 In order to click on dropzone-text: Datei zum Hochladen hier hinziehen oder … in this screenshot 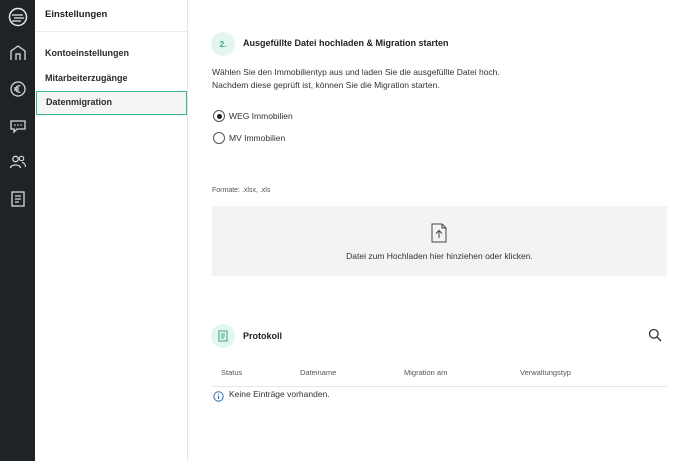, I will do `click(439, 256)`.